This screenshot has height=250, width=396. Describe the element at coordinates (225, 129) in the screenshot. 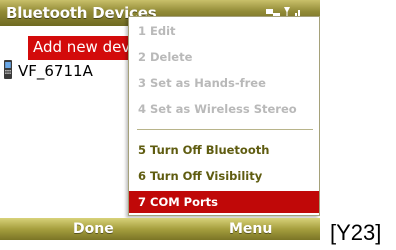

I see `menu-divider` at that location.